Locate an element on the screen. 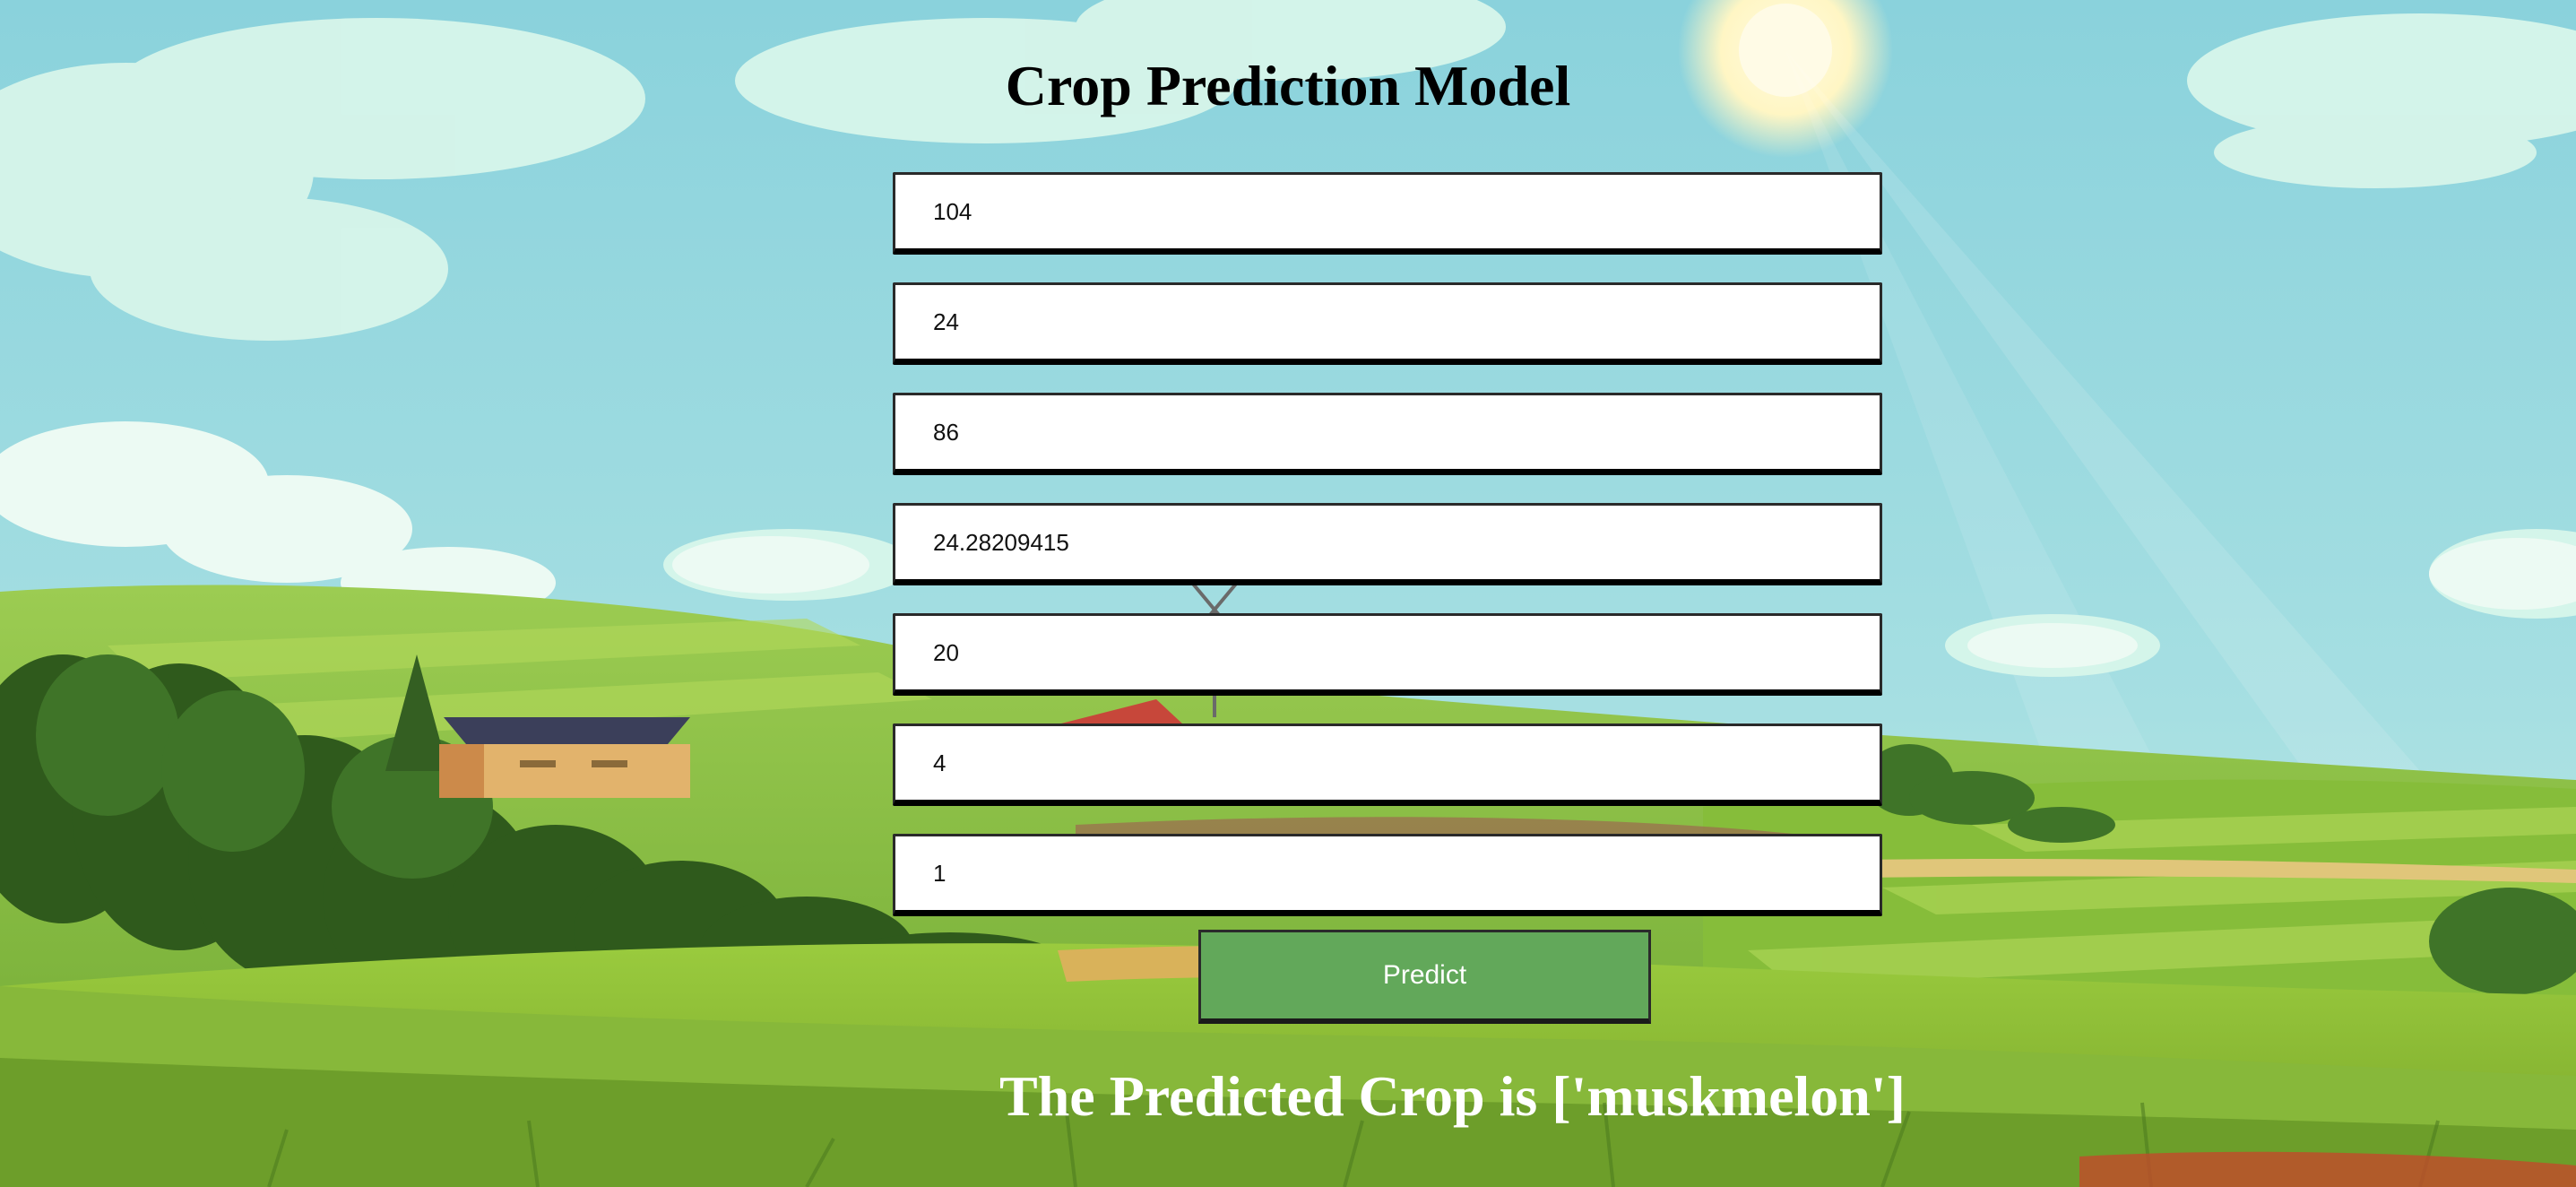  predict-button-wrapper: Predict is located at coordinates (1424, 977).